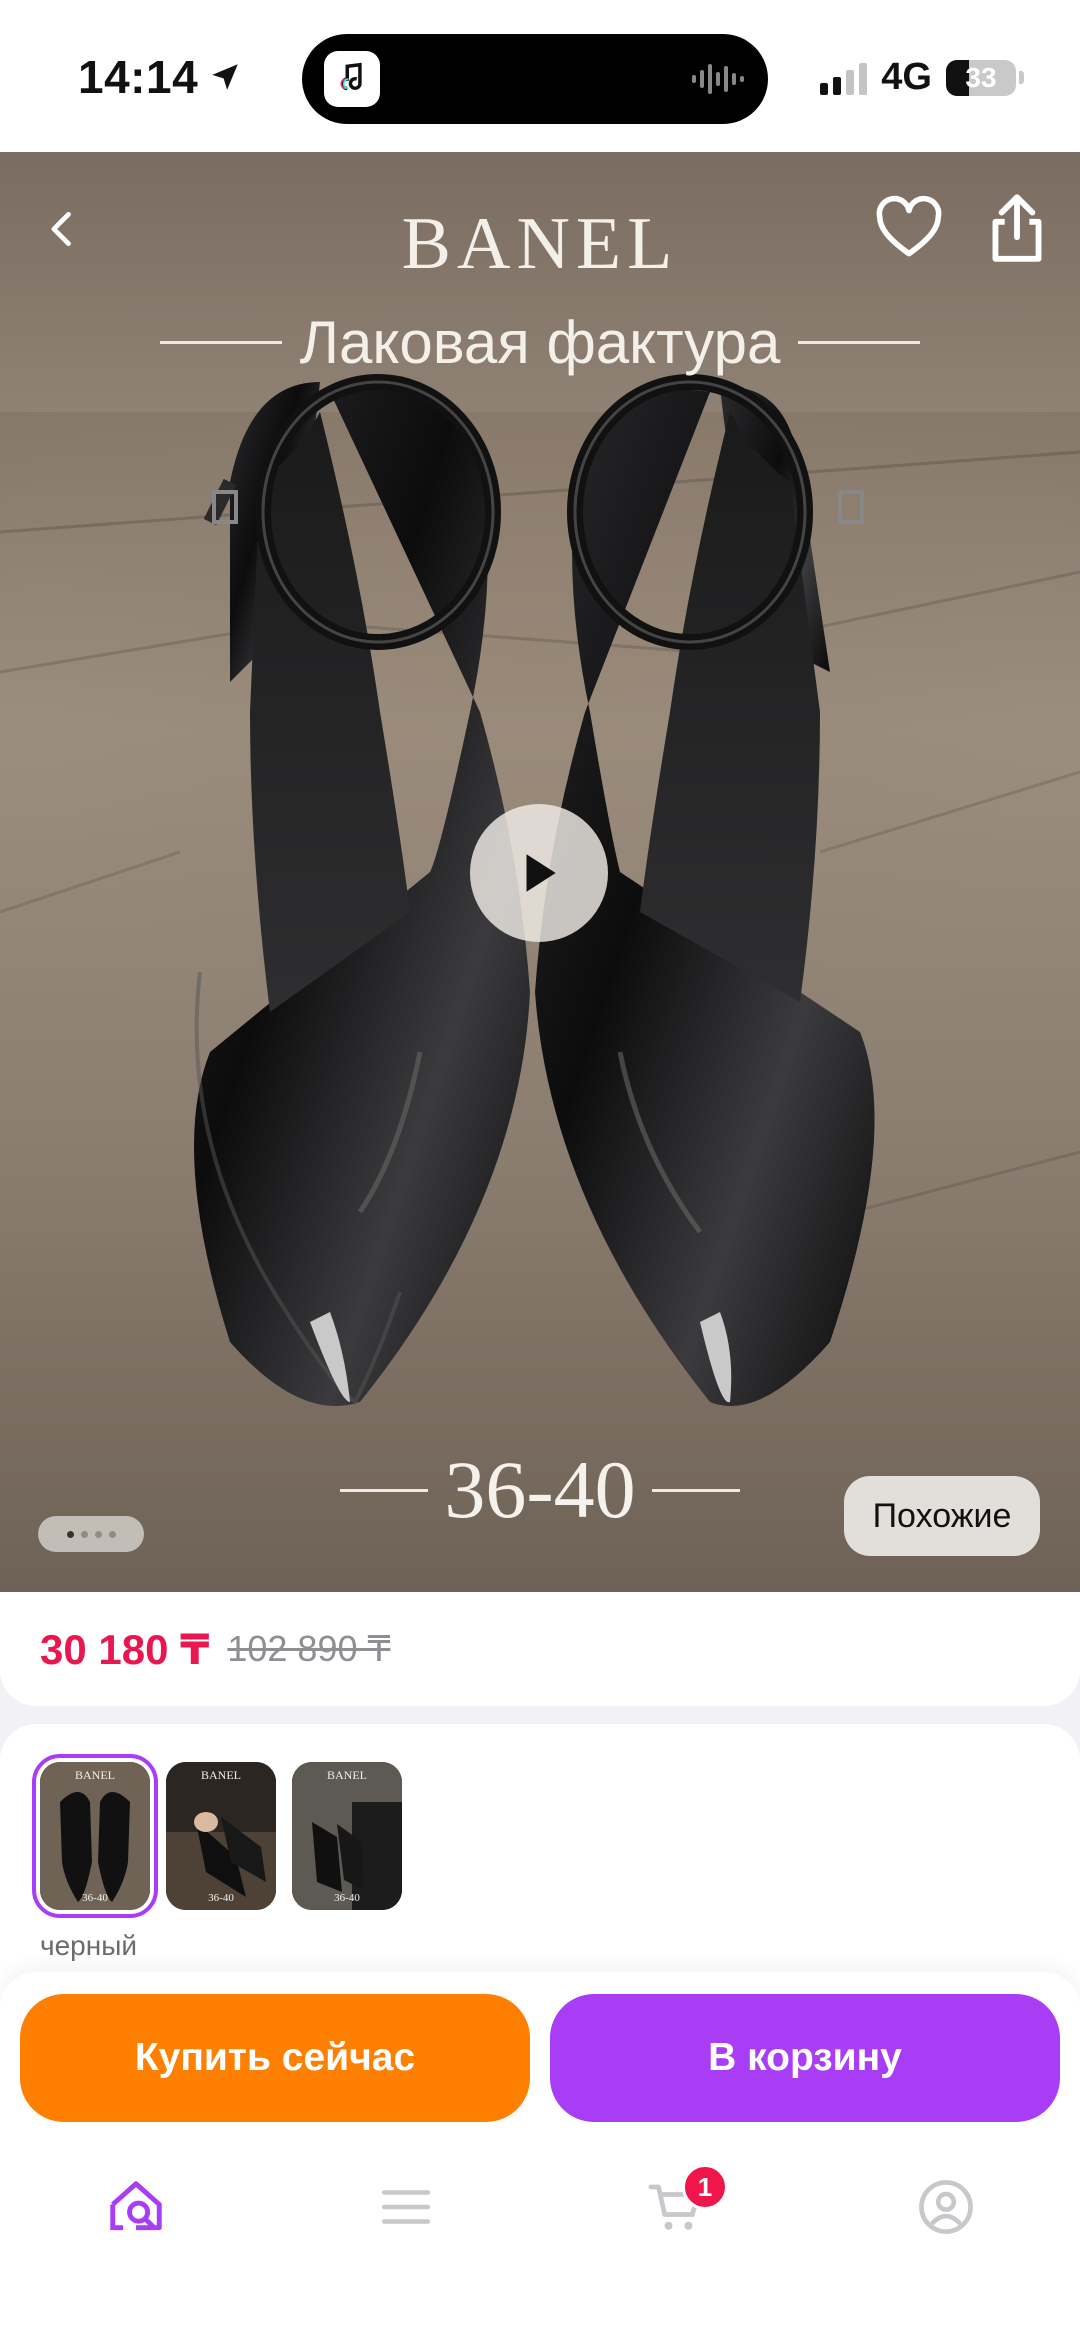  What do you see at coordinates (309, 1648) in the screenshot?
I see `old-price: 102 890 ₸` at bounding box center [309, 1648].